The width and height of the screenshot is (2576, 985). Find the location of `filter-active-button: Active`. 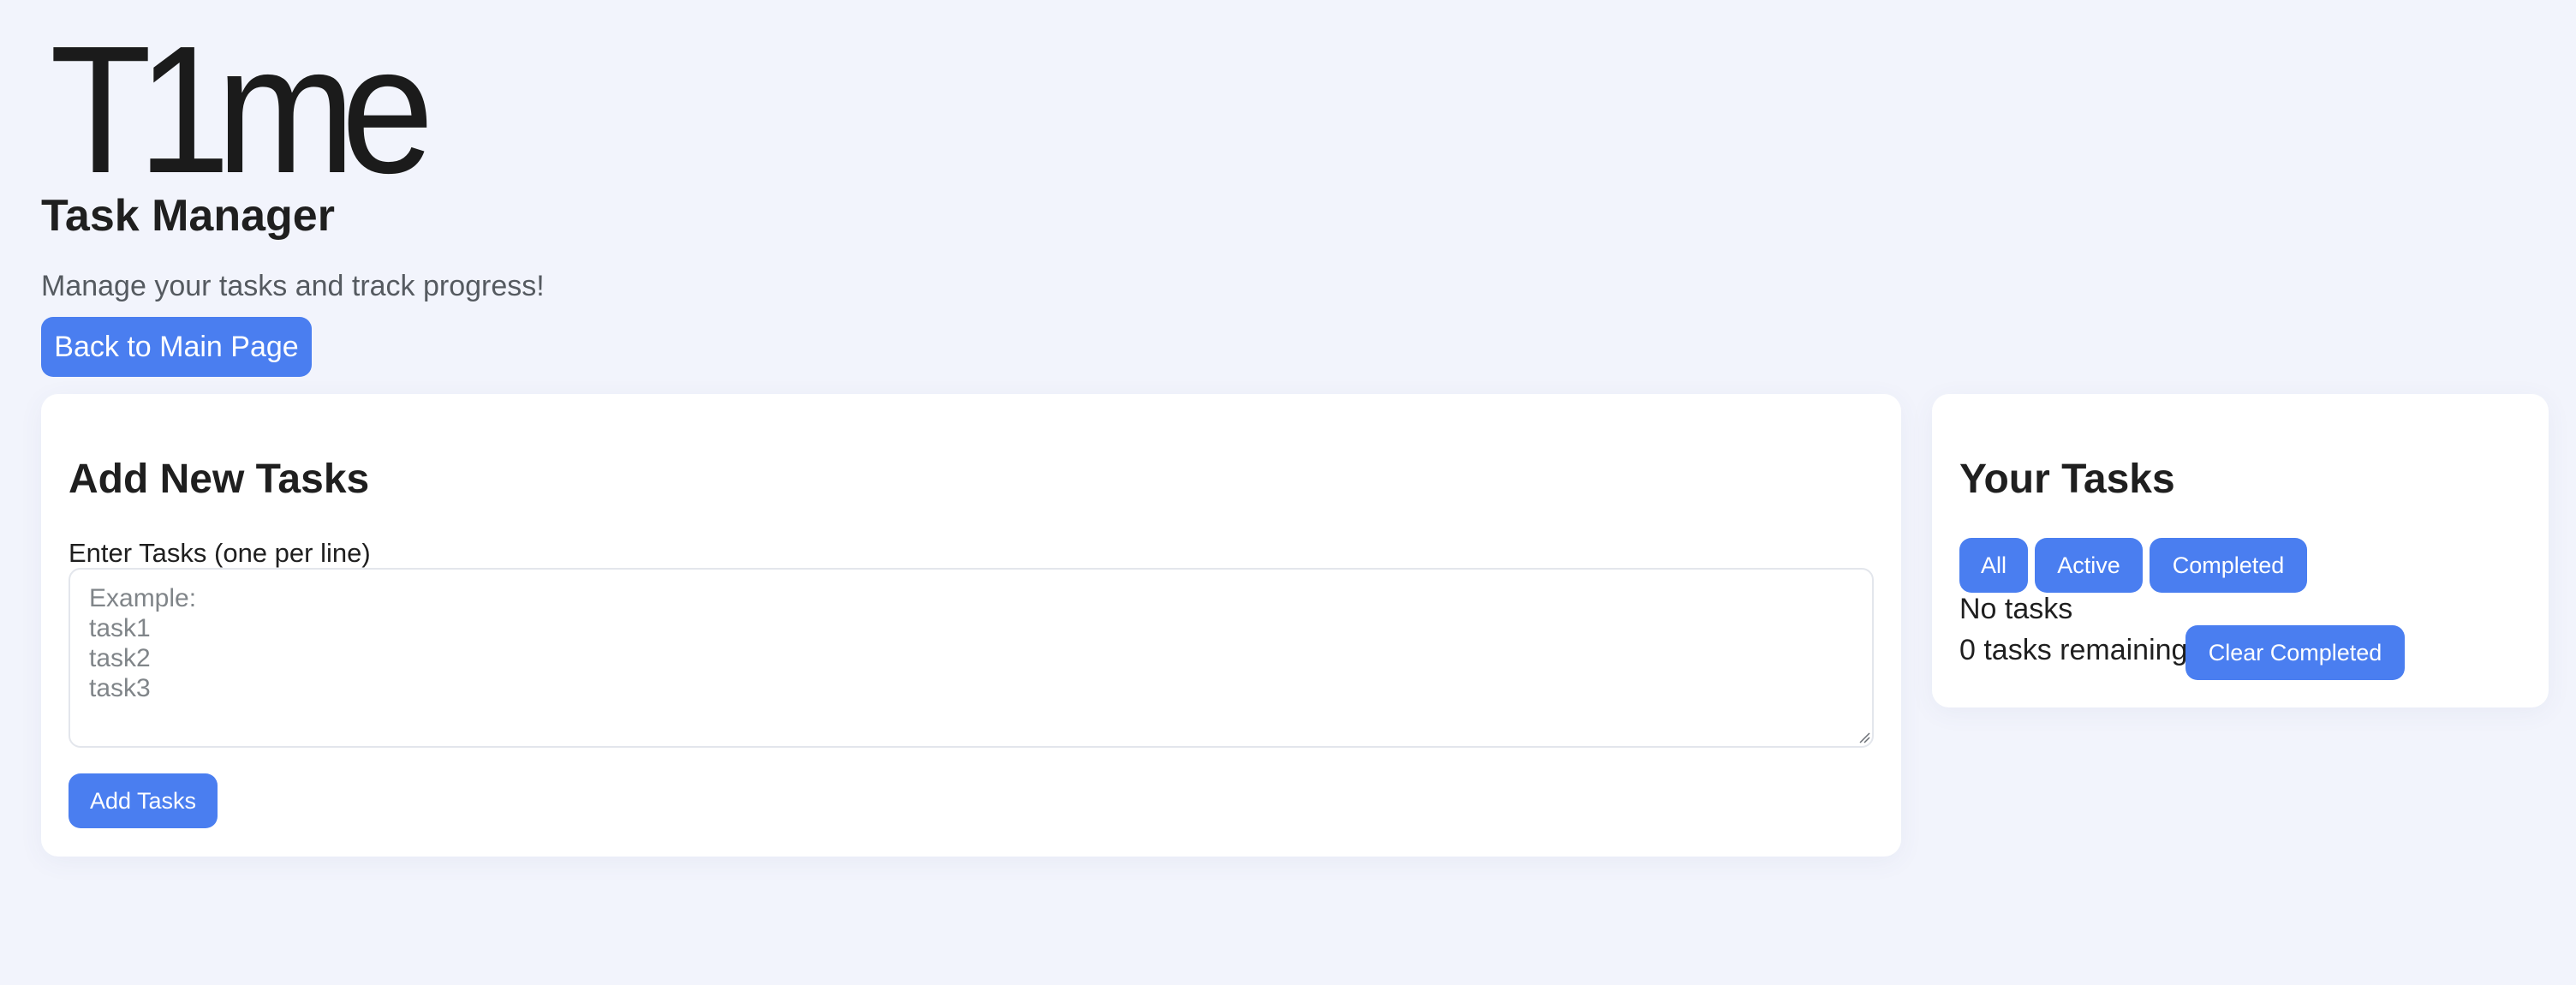

filter-active-button: Active is located at coordinates (2089, 565).